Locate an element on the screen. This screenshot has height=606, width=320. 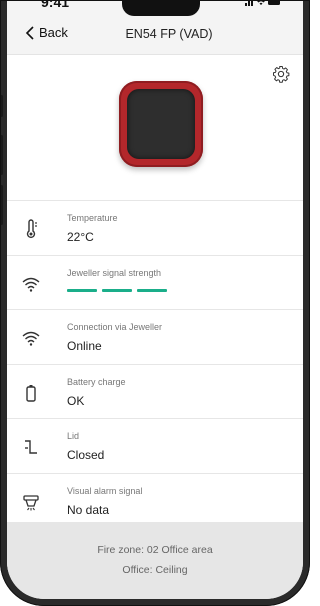
row-label: Lid is located at coordinates (73, 436).